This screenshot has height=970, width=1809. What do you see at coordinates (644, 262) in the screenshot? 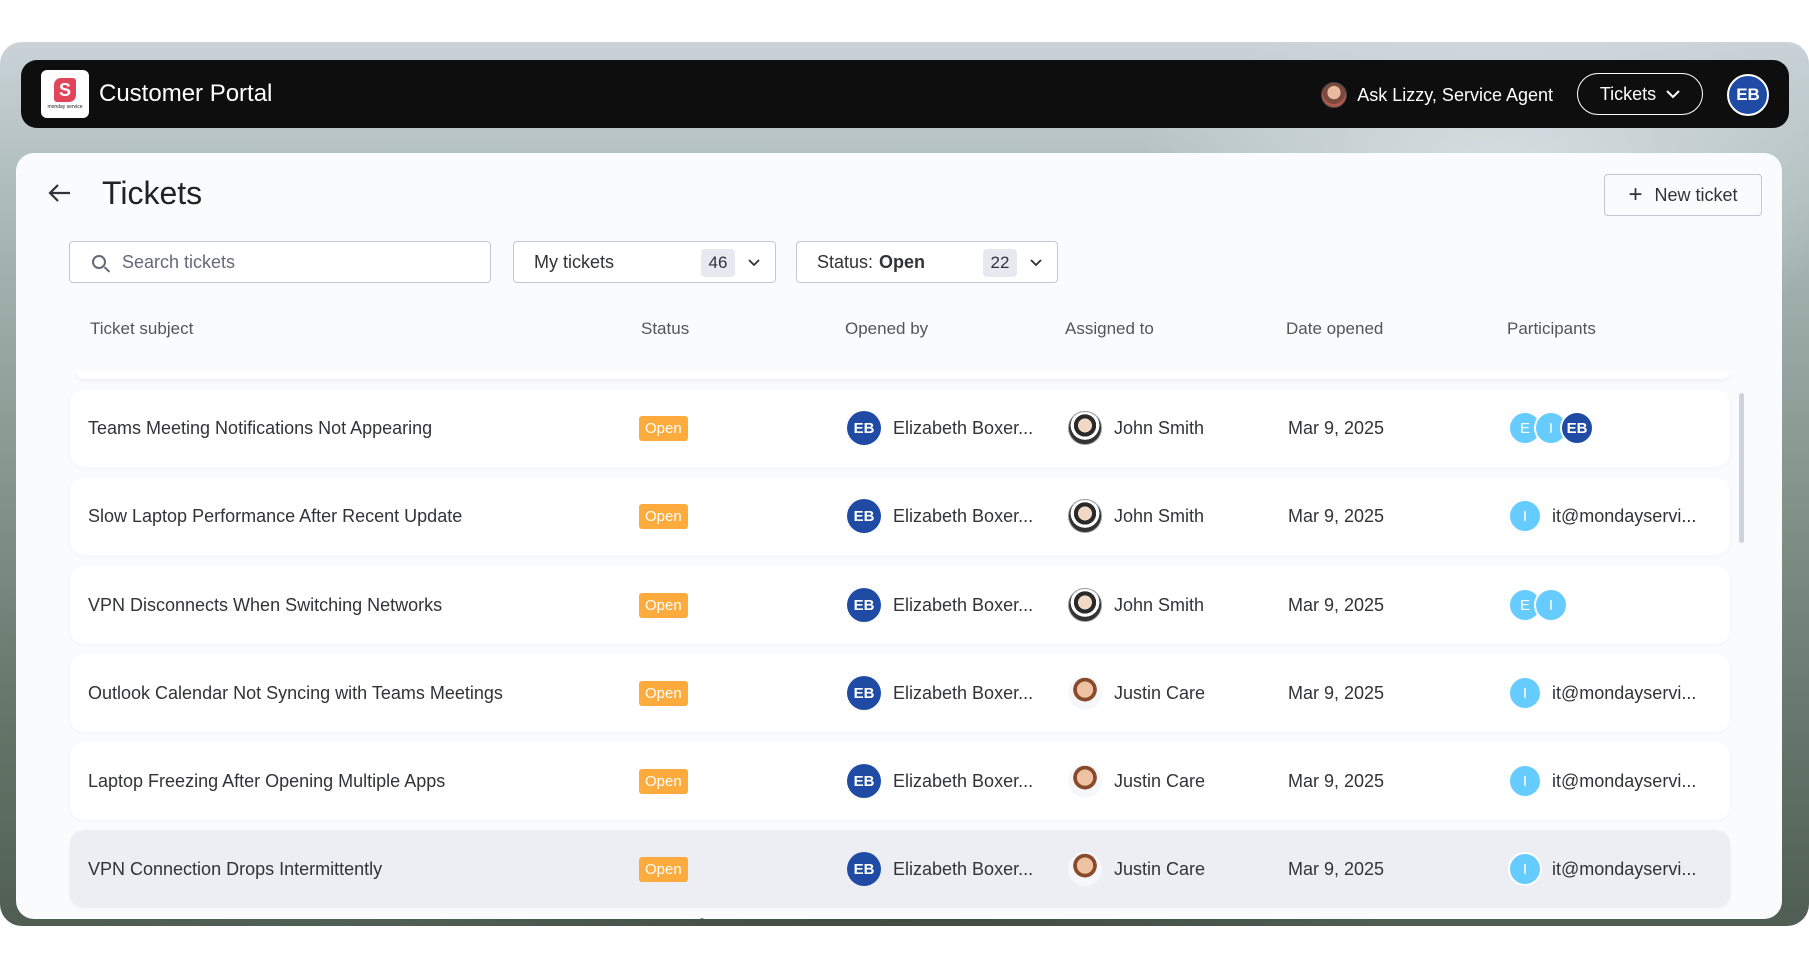
I see `my-tickets-filter: My tickets 46` at bounding box center [644, 262].